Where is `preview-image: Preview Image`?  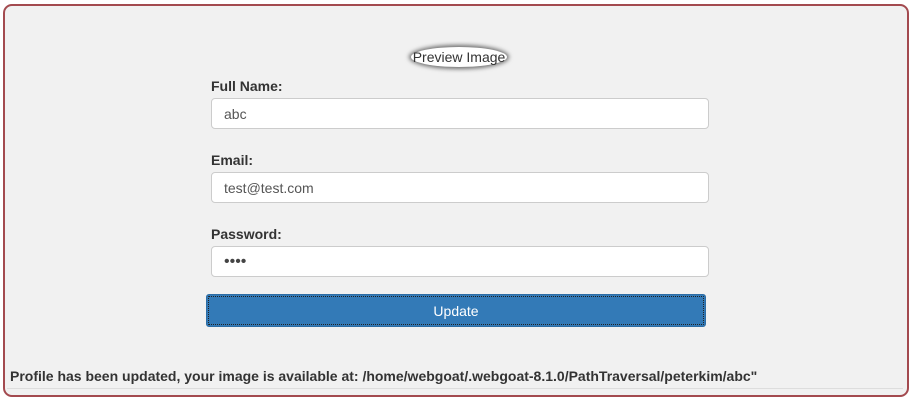
preview-image: Preview Image is located at coordinates (459, 57).